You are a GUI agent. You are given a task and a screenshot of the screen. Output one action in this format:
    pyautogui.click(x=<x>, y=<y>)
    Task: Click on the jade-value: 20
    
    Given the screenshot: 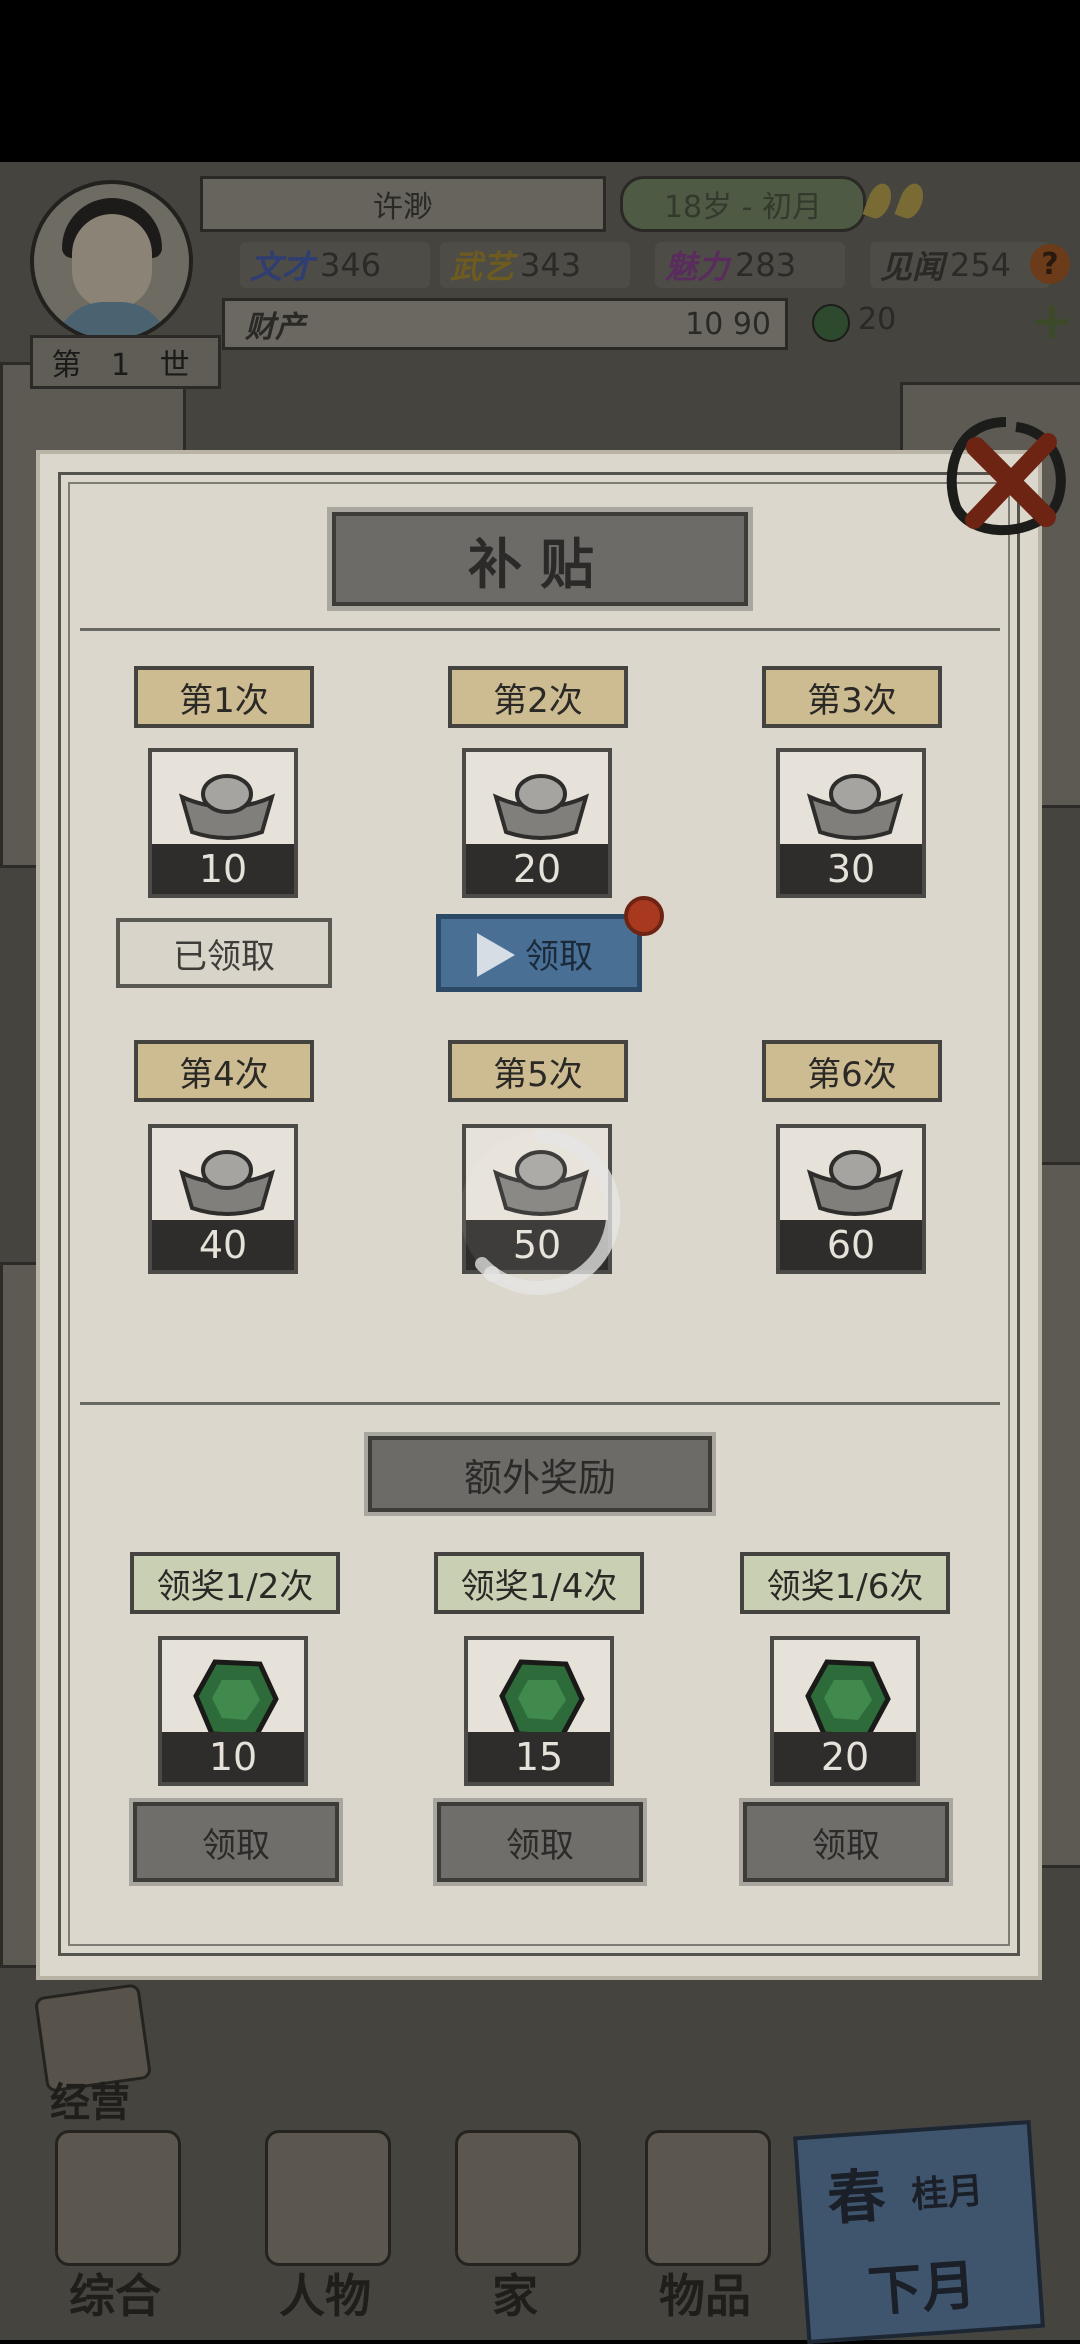 What is the action you would take?
    pyautogui.click(x=877, y=319)
    